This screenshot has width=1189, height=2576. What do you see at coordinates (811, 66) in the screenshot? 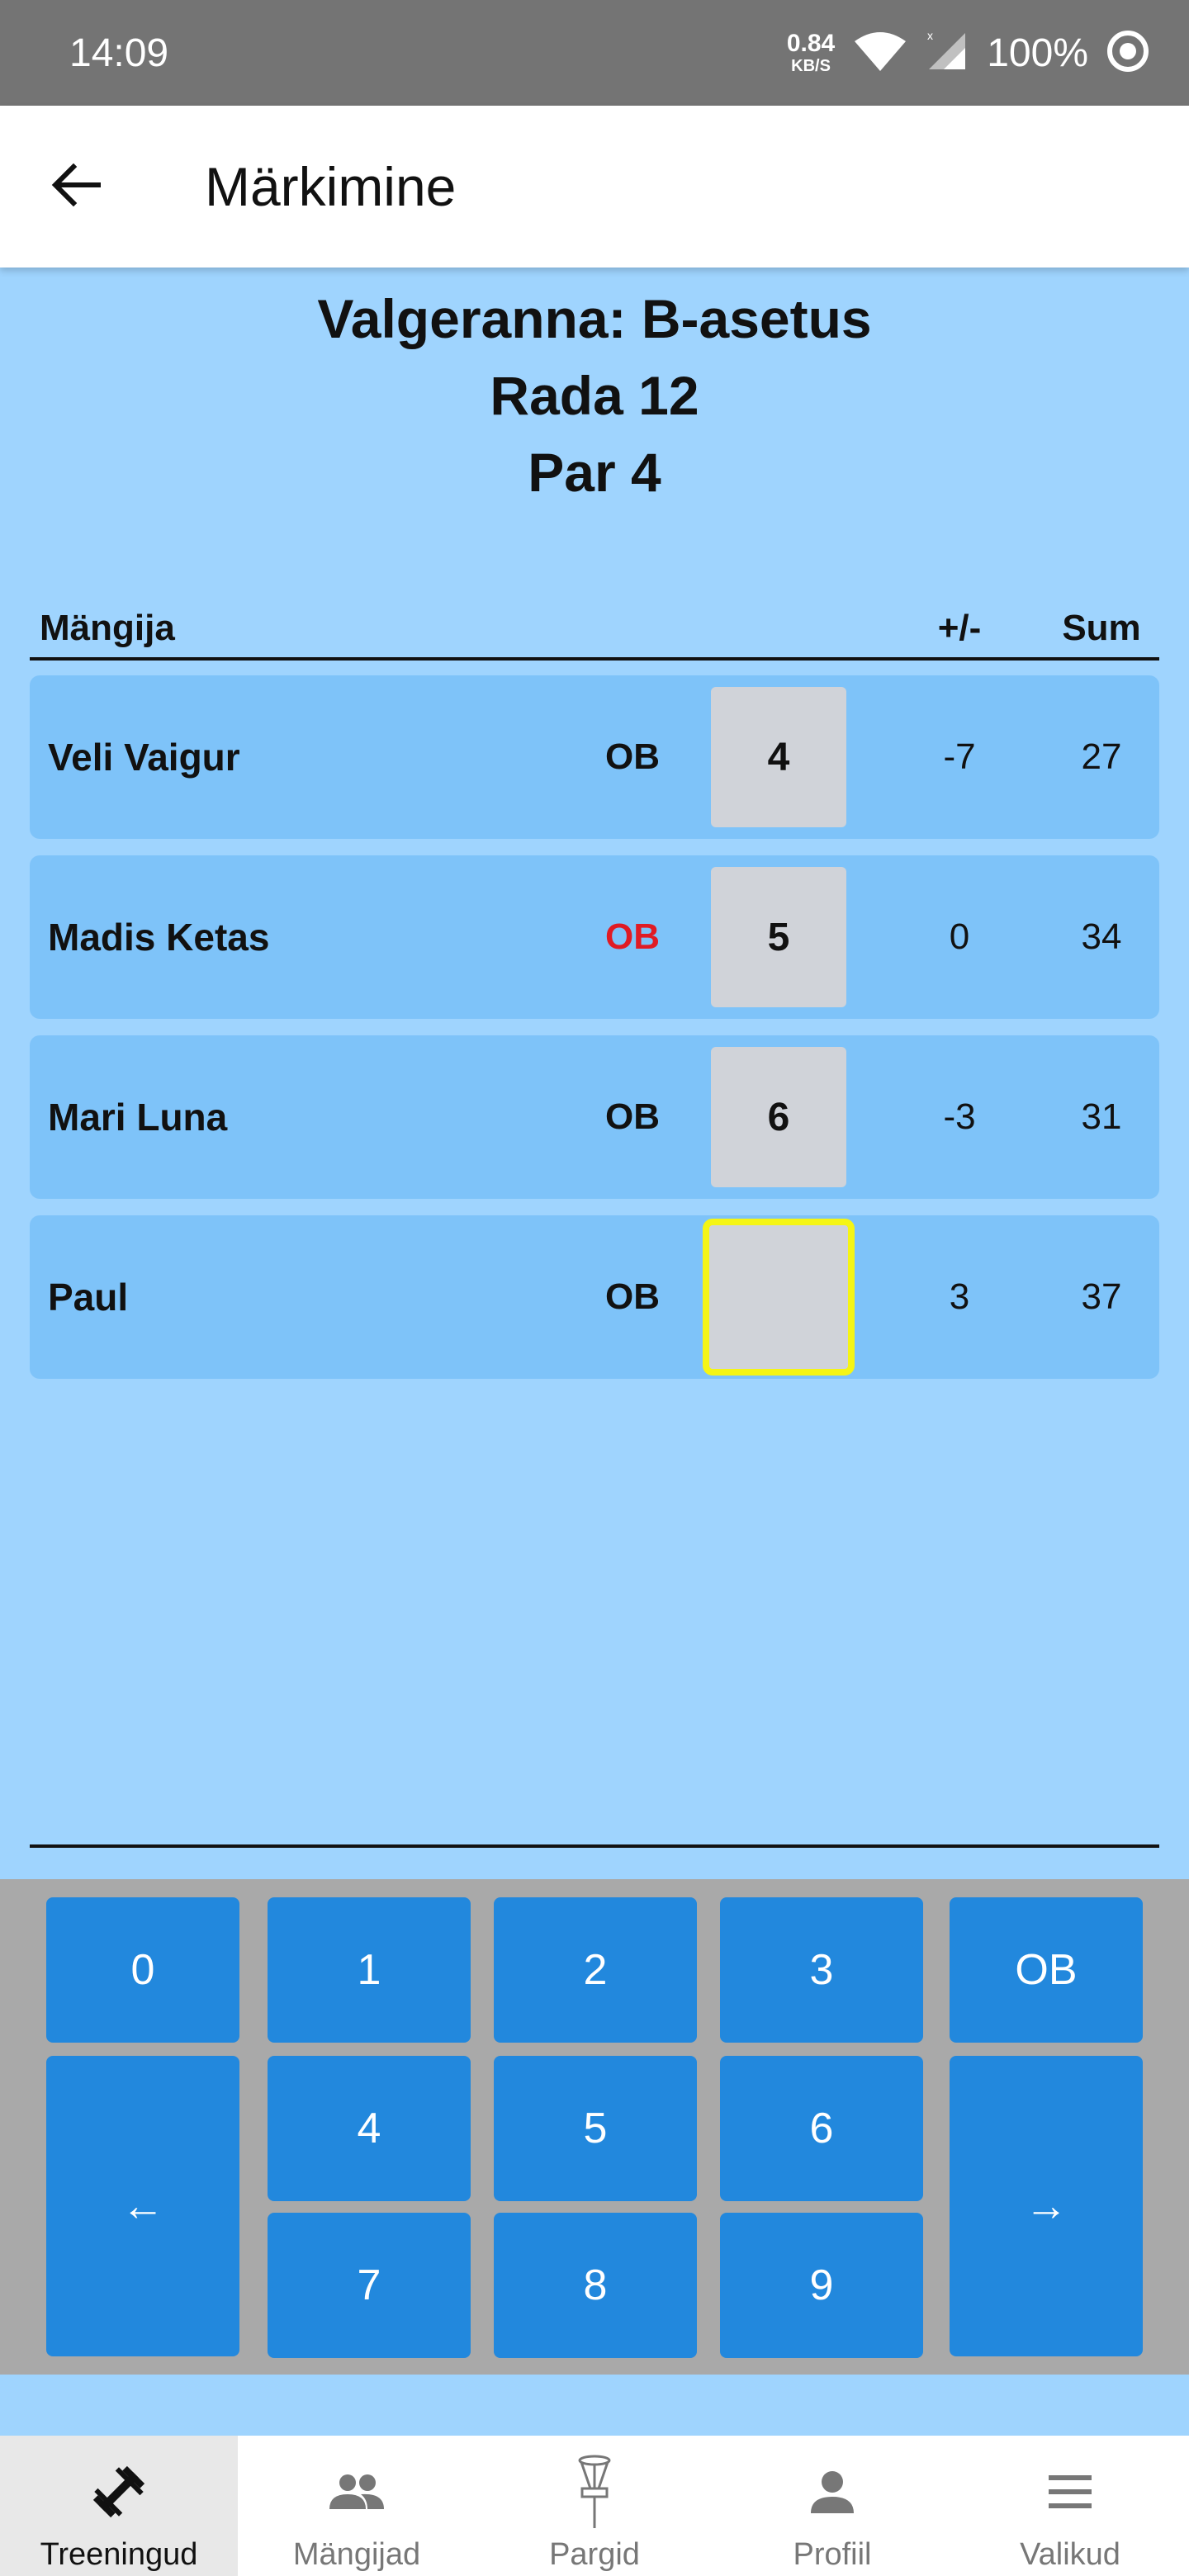
I see `net-speed-unit: KB/S` at bounding box center [811, 66].